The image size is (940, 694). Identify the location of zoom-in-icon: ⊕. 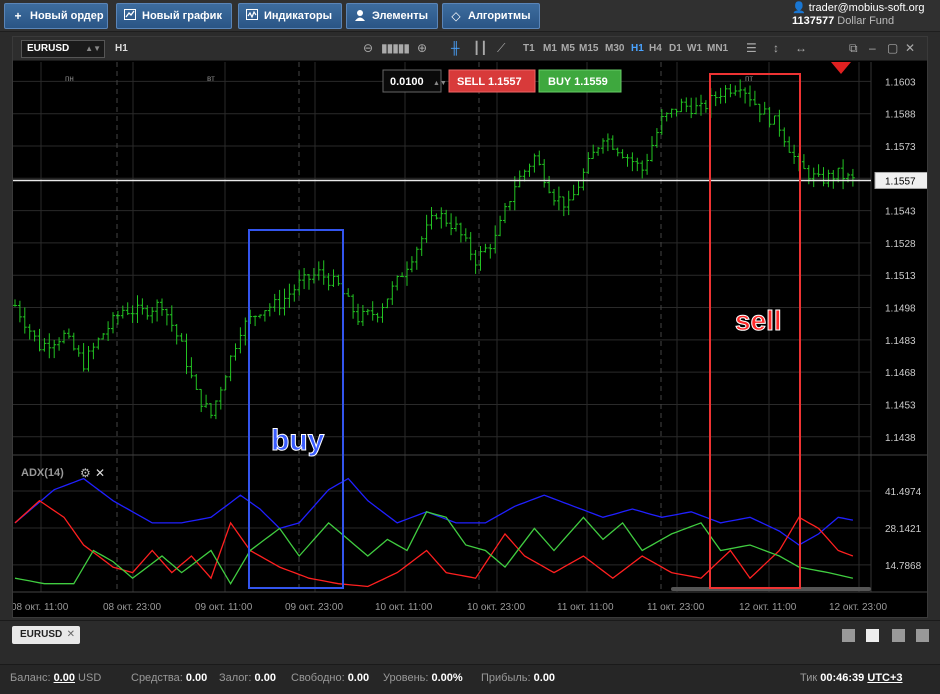
(422, 48).